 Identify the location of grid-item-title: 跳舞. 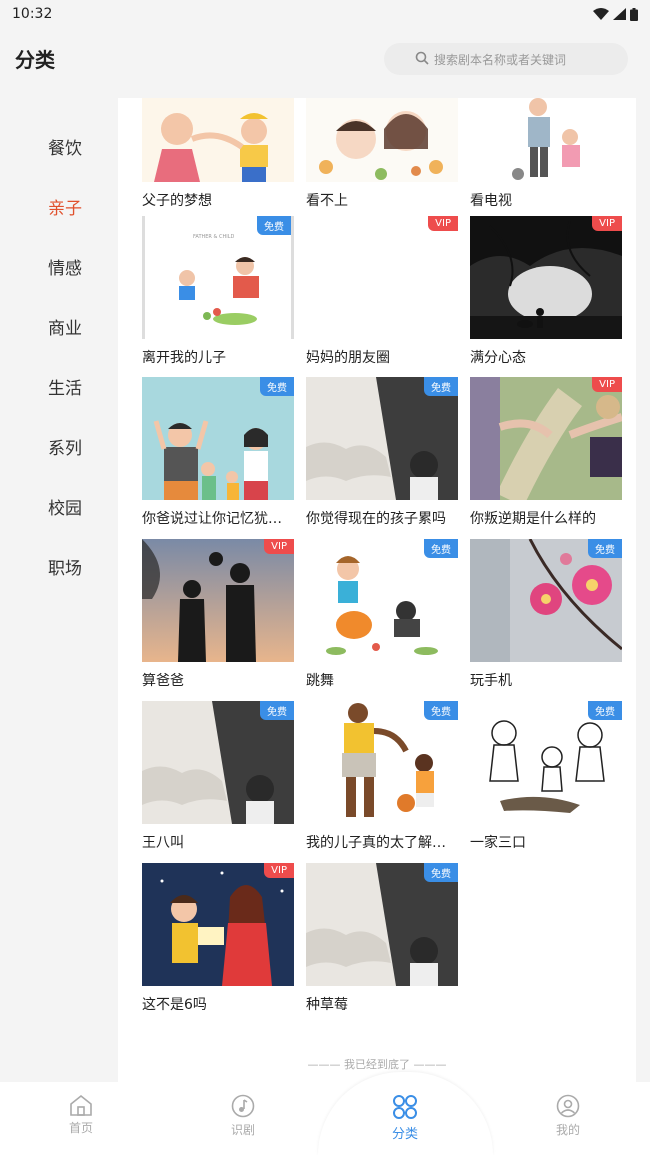
(320, 681).